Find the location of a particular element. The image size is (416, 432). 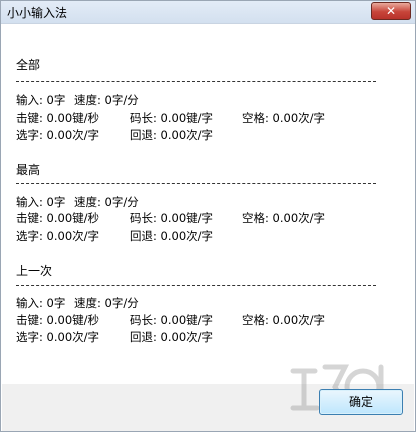

window-title: 小小输入法 is located at coordinates (37, 13).